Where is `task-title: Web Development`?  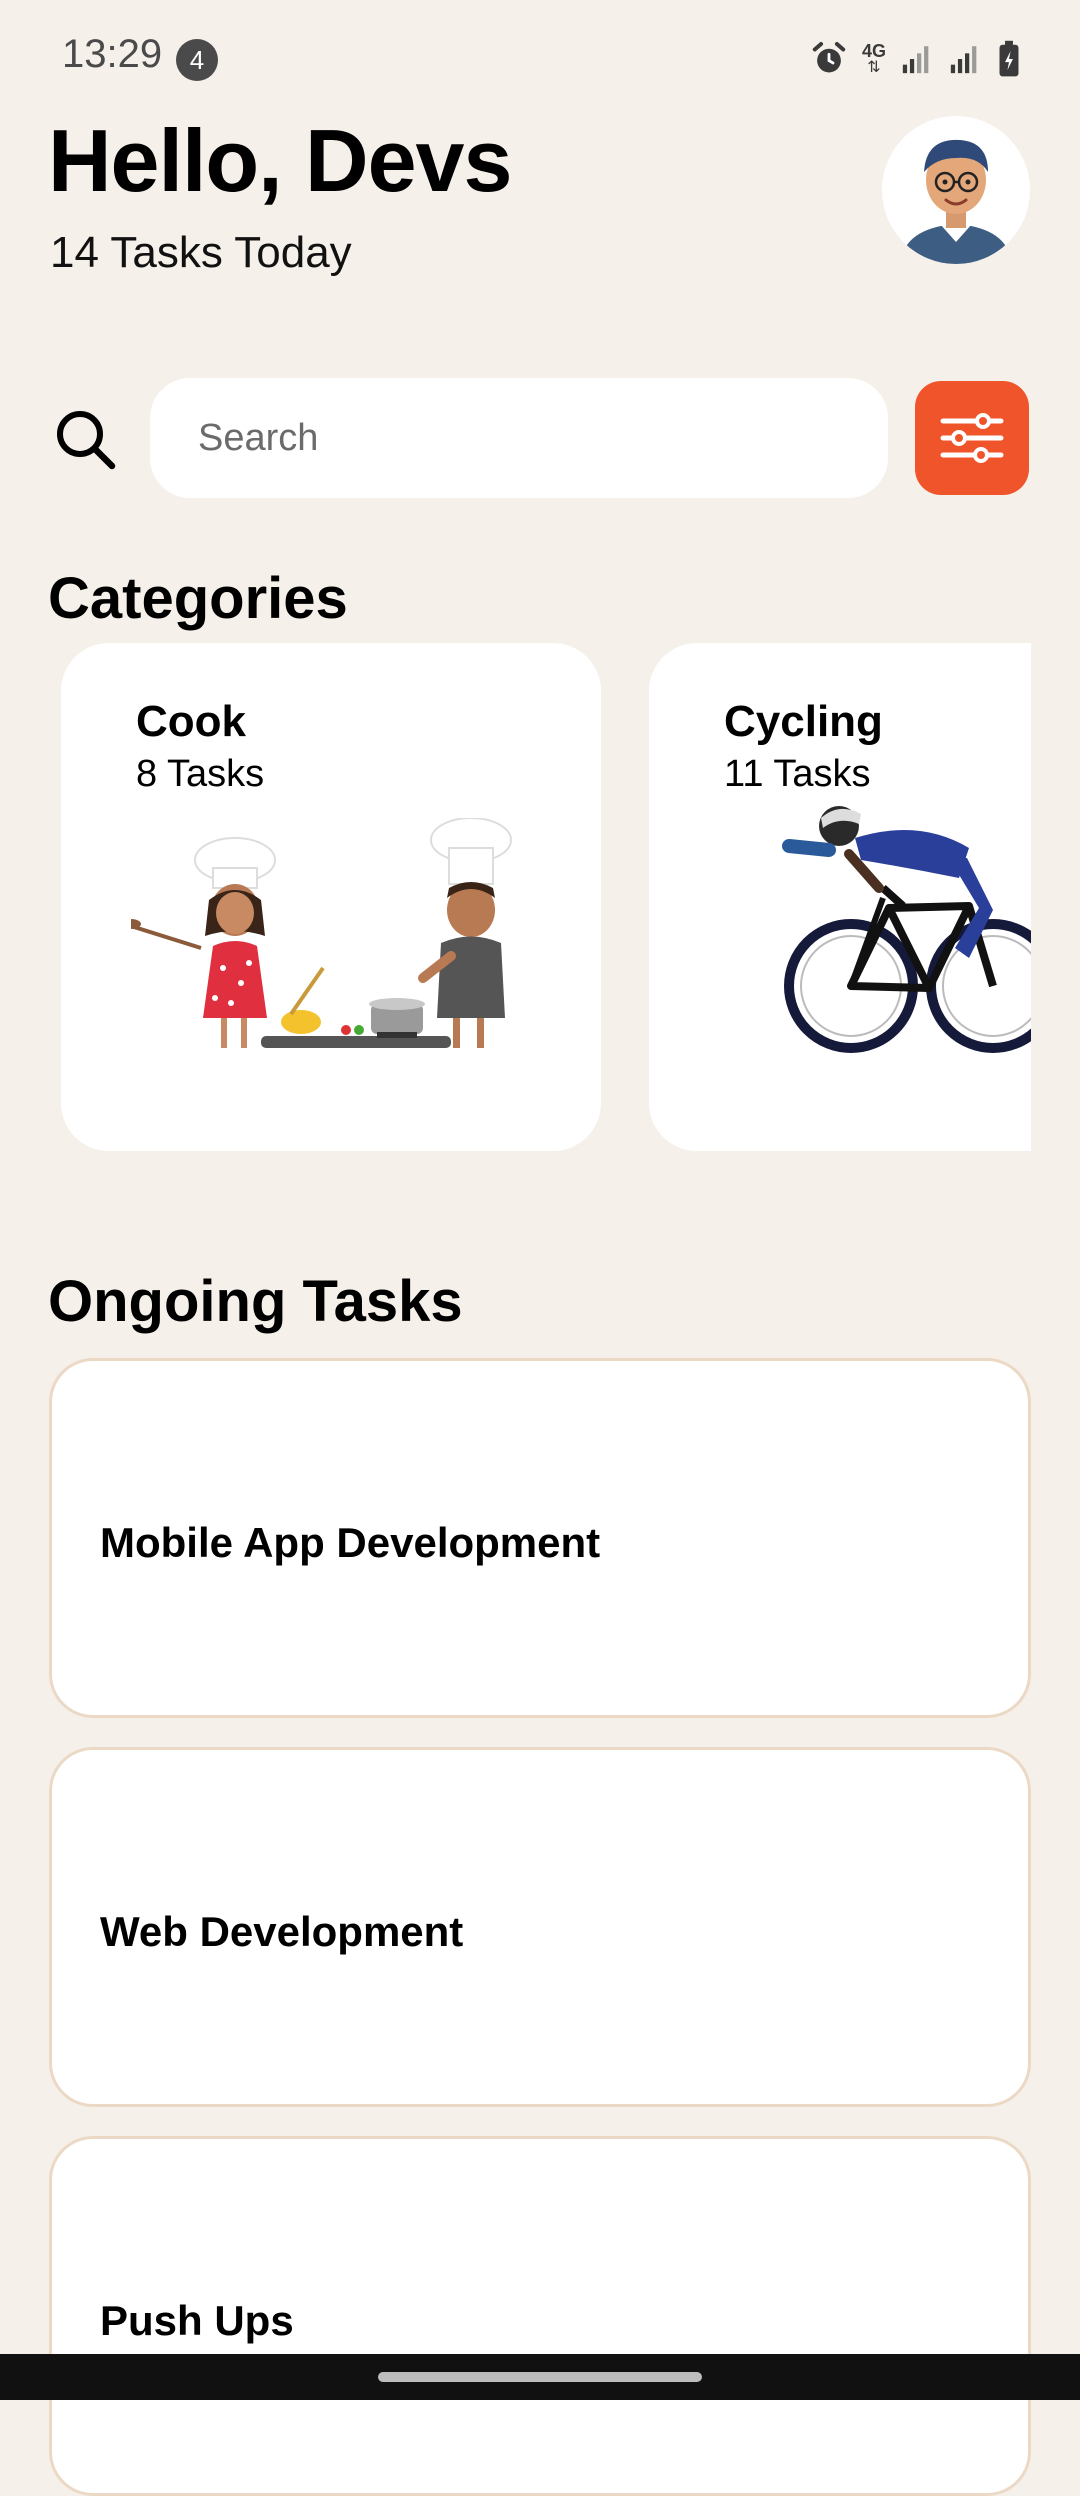
task-title: Web Development is located at coordinates (282, 1931).